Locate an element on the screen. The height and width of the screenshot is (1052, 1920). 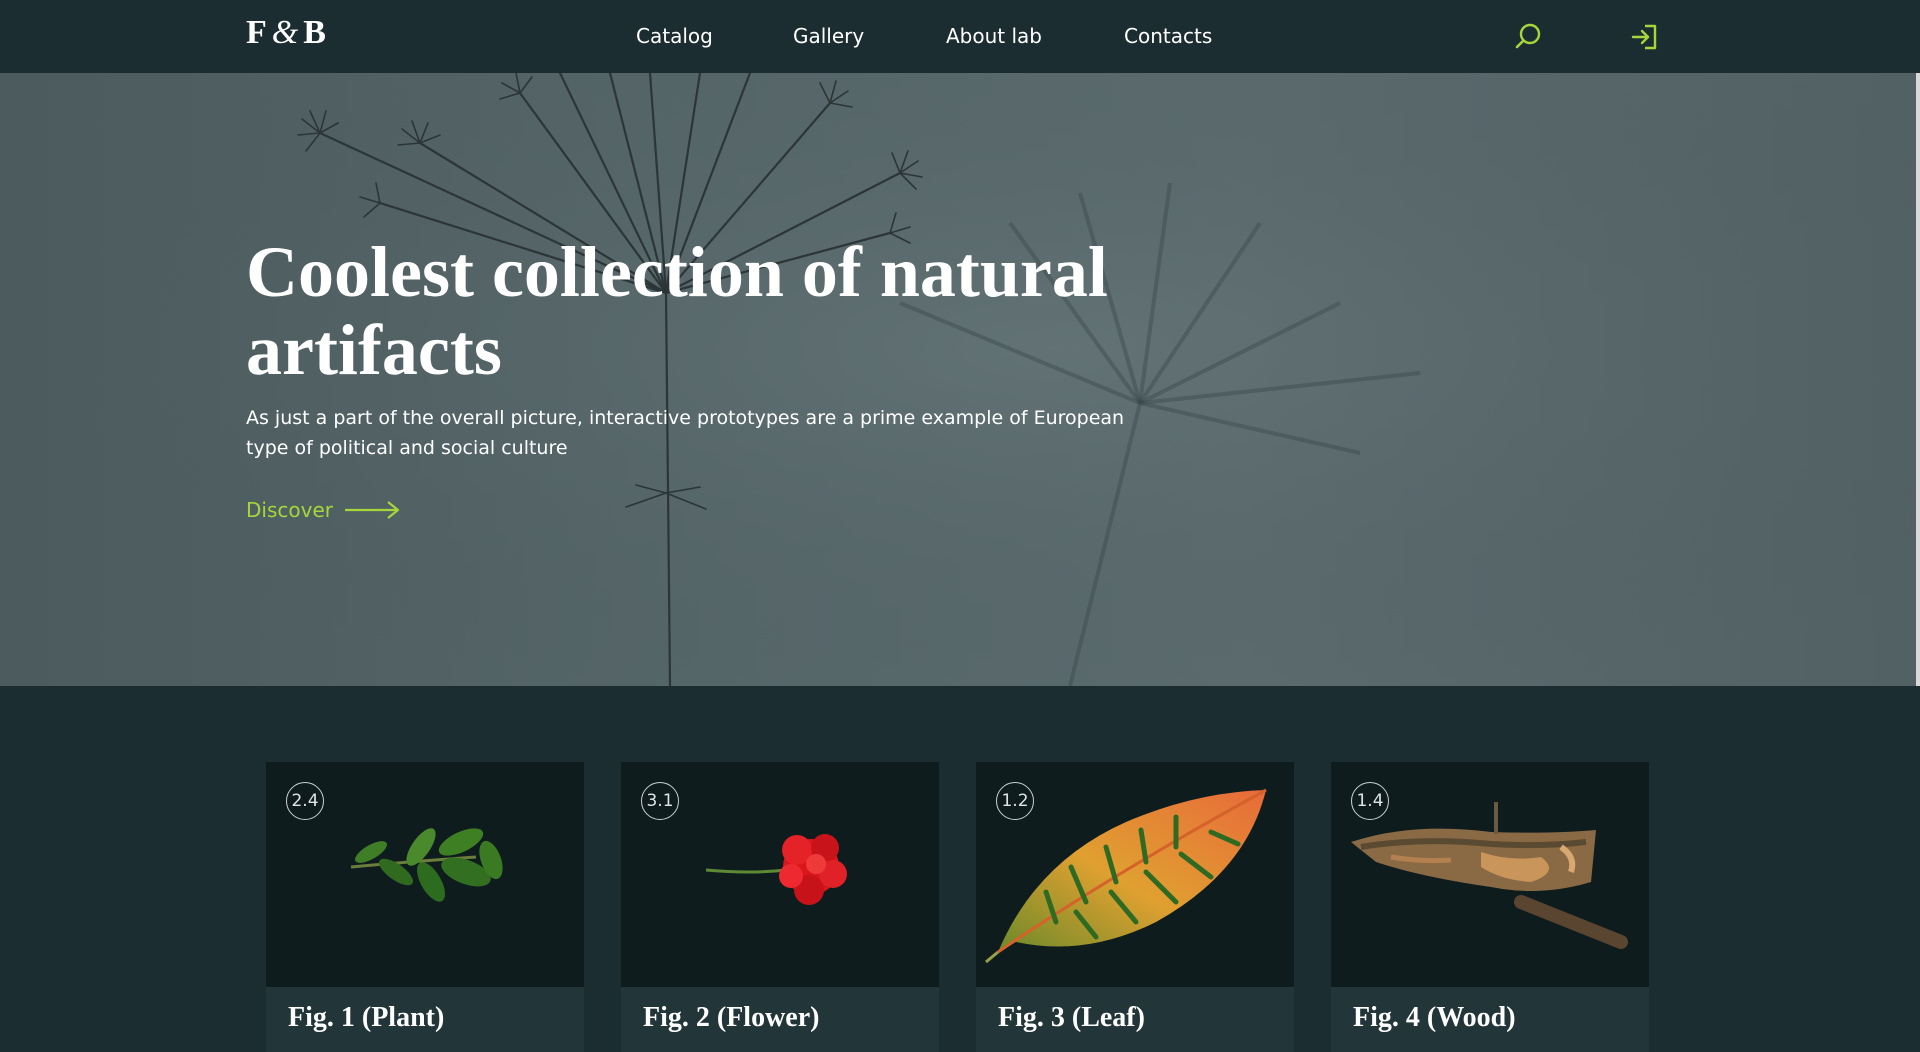
artifact-card: 3.1 Fig. 2 (Flower) is located at coordinates (780, 907).